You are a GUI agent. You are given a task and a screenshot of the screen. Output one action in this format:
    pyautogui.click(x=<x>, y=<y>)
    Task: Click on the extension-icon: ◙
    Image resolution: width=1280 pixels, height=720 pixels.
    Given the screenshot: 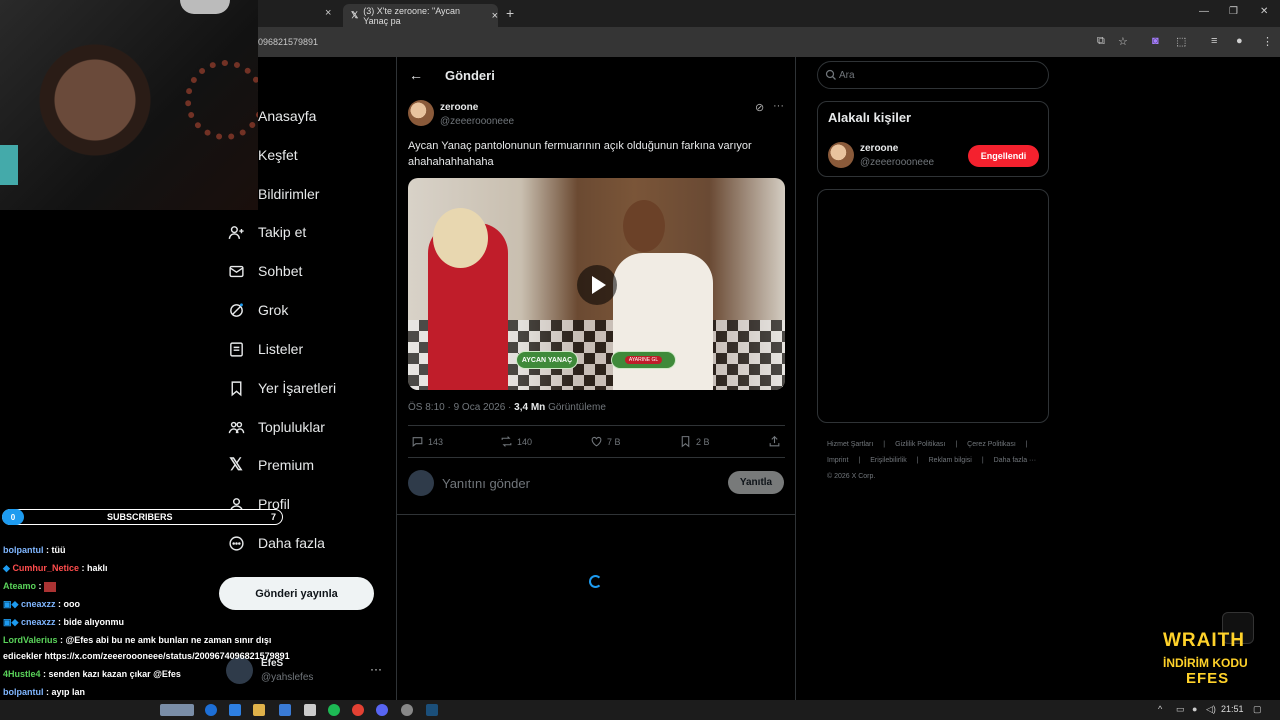 What is the action you would take?
    pyautogui.click(x=1155, y=41)
    